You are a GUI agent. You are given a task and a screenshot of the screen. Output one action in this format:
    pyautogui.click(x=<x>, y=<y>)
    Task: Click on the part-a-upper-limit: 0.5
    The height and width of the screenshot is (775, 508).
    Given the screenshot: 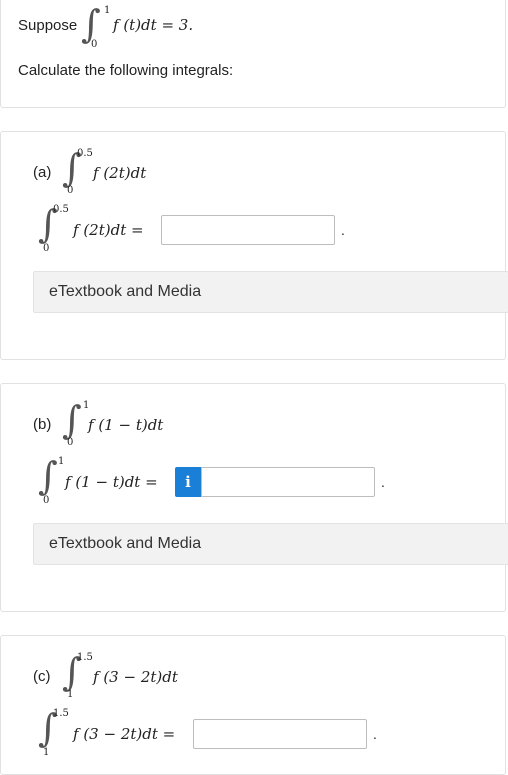 What is the action you would take?
    pyautogui.click(x=85, y=153)
    